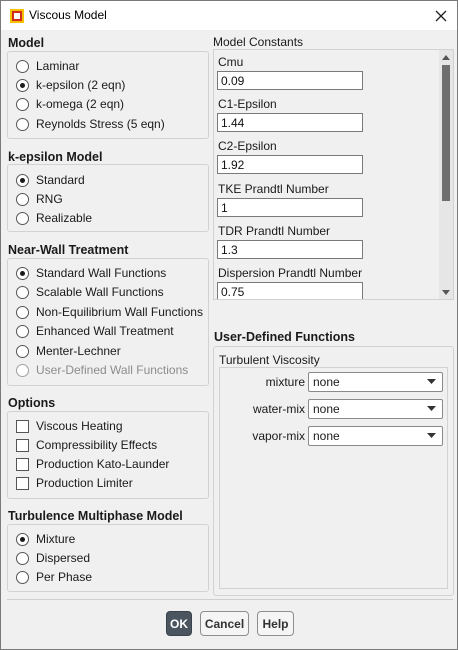 The height and width of the screenshot is (650, 458). I want to click on radio-menter-lechner: Menter-Lechner, so click(68, 351).